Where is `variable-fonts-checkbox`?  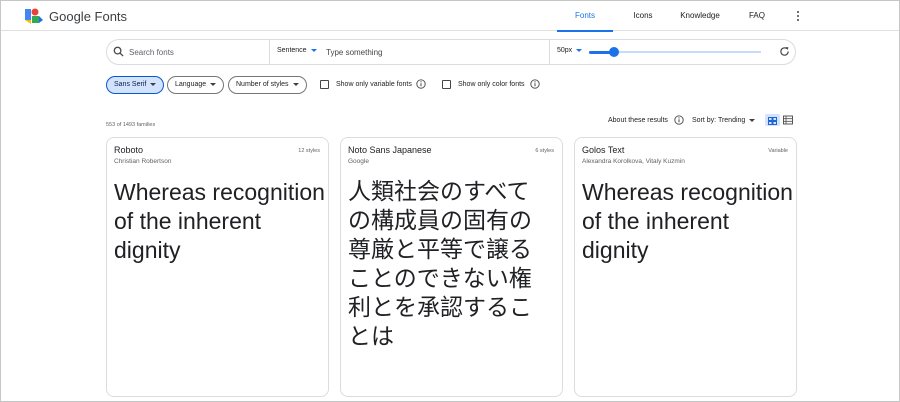
variable-fonts-checkbox is located at coordinates (324, 84).